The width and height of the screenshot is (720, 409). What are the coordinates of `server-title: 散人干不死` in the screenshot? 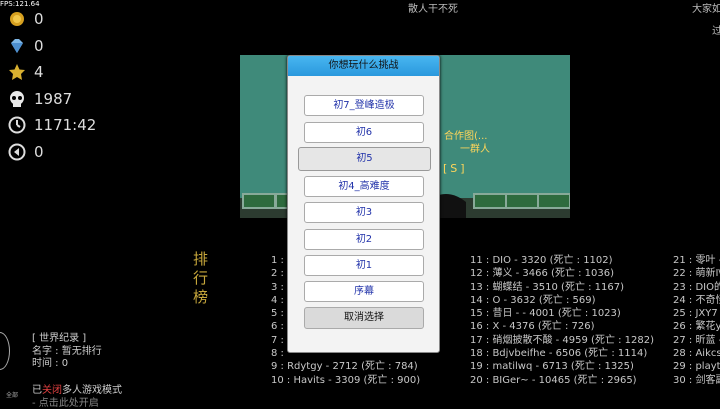 It's located at (433, 9).